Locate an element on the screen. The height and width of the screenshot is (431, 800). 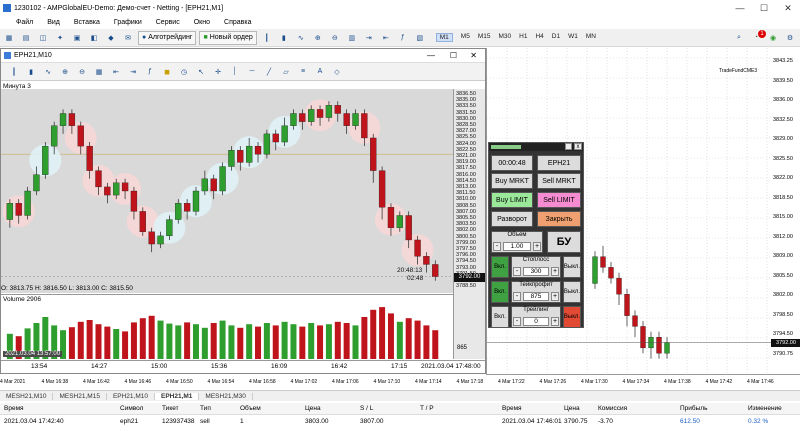
inner-minimize-button: — is located at coordinates (431, 55).